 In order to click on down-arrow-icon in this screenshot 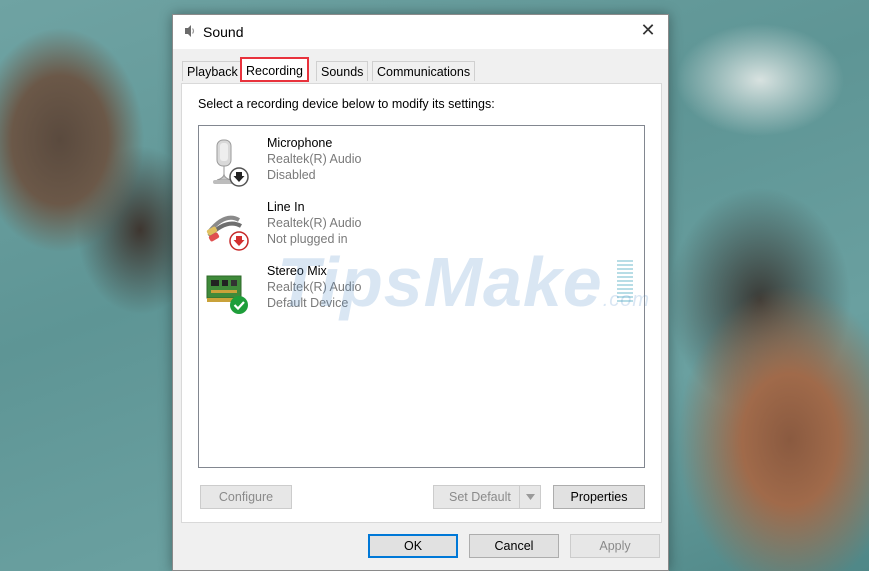, I will do `click(239, 177)`.